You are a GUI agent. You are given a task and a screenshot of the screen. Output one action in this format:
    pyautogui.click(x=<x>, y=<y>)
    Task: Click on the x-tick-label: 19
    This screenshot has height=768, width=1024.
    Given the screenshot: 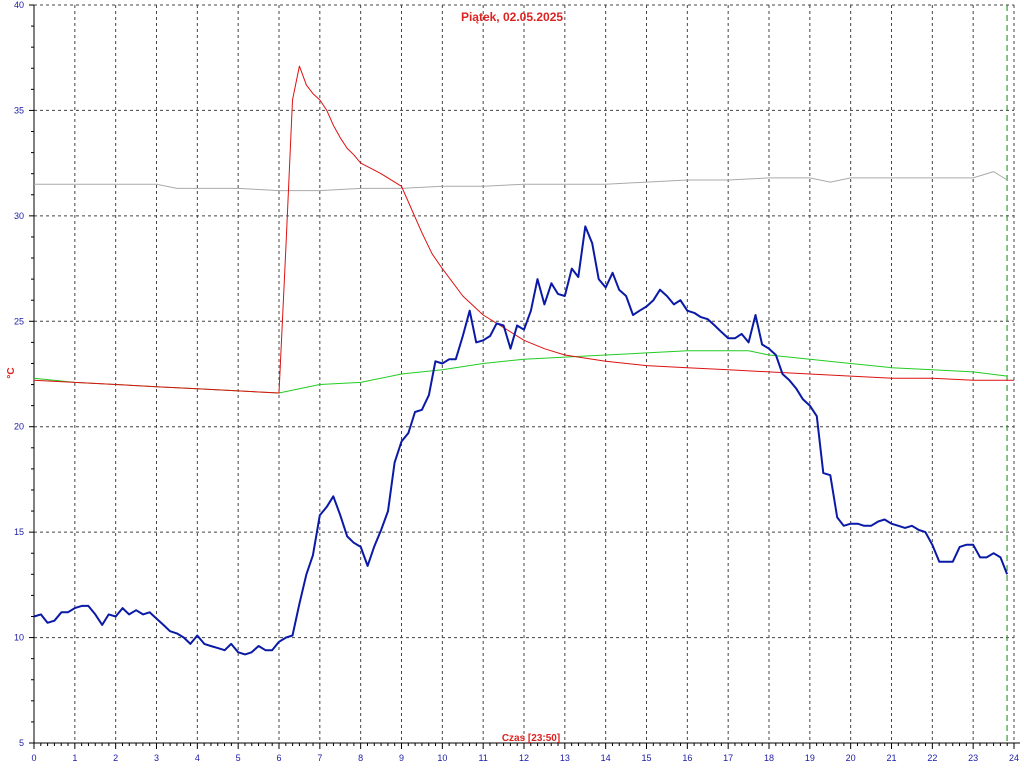 What is the action you would take?
    pyautogui.click(x=810, y=758)
    